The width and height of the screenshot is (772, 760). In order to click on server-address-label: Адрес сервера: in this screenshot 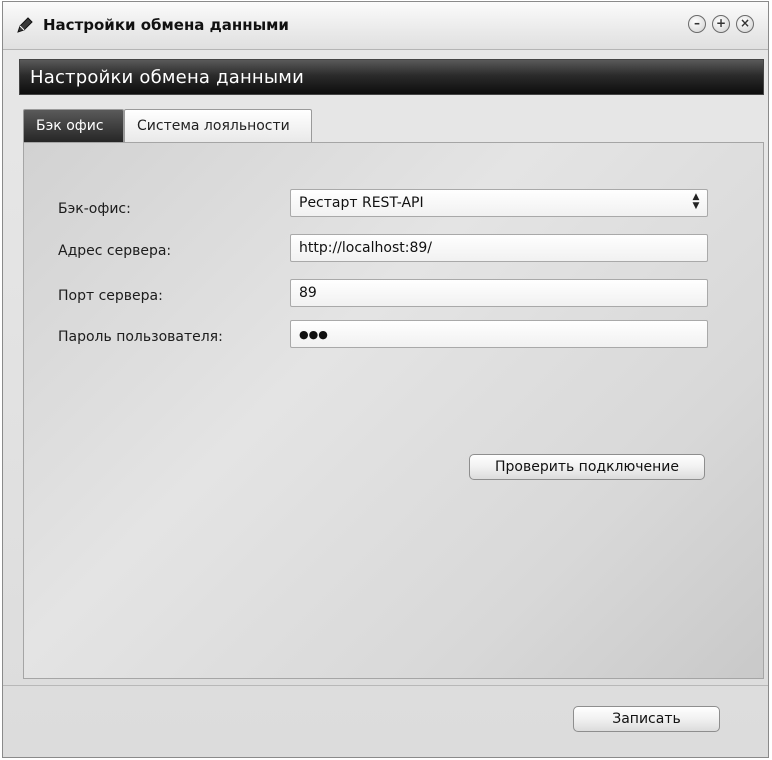, I will do `click(115, 251)`.